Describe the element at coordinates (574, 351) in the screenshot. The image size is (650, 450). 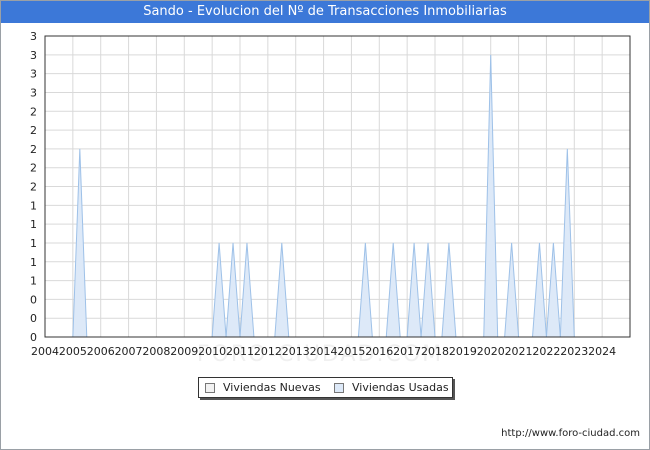
I see `x-tick-label: 2023` at that location.